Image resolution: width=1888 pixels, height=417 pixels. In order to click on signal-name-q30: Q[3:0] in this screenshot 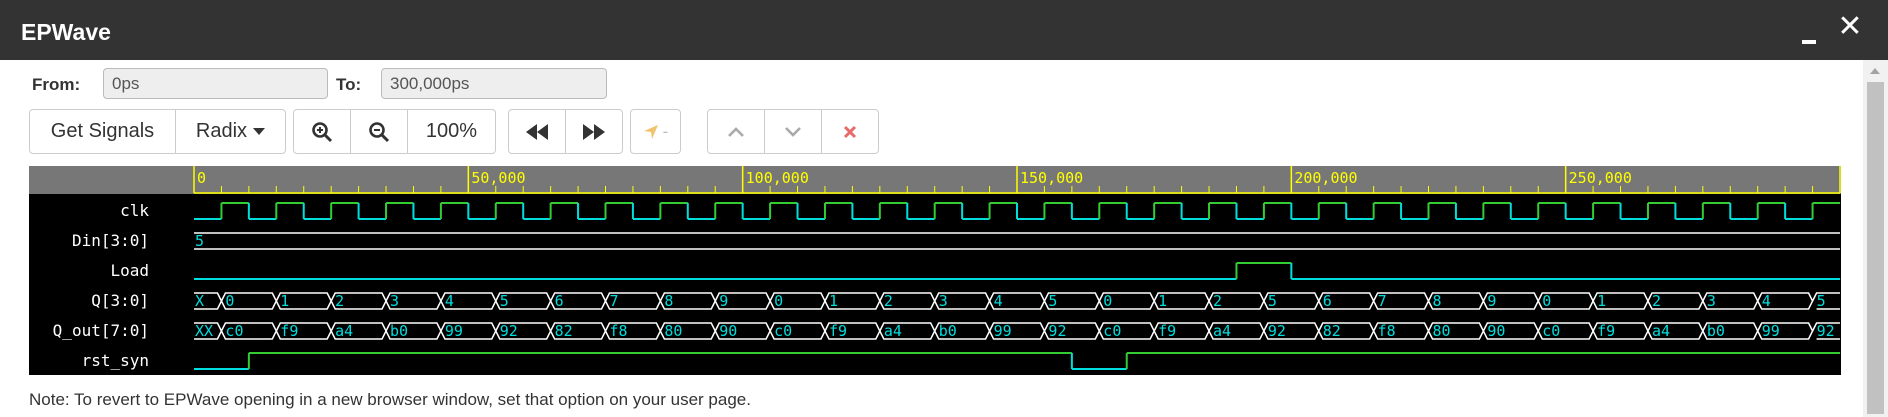, I will do `click(120, 300)`.